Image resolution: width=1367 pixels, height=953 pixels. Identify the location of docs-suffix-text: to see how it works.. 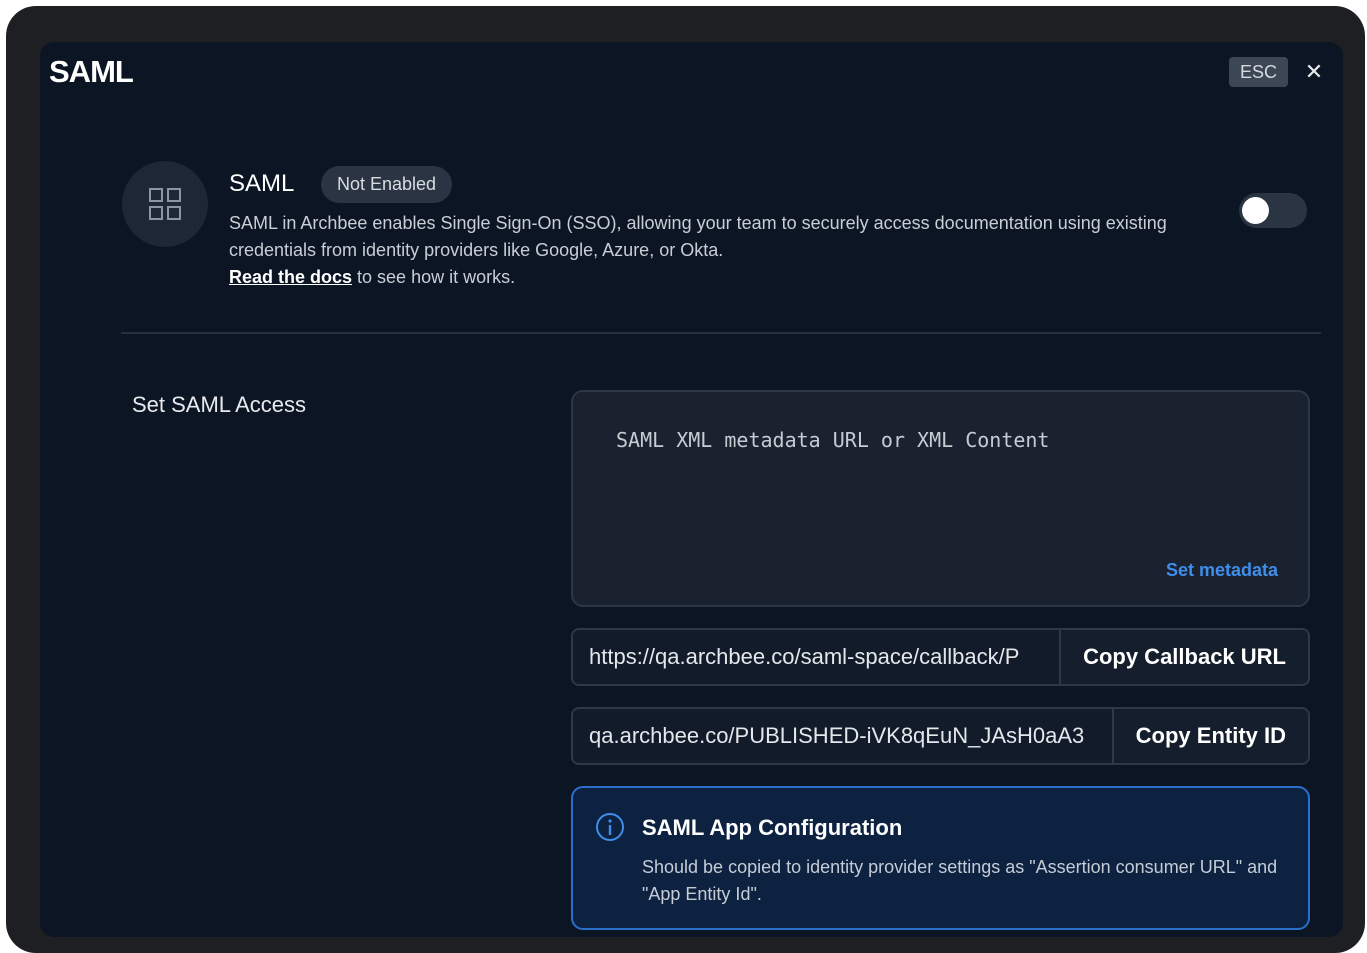
(434, 277).